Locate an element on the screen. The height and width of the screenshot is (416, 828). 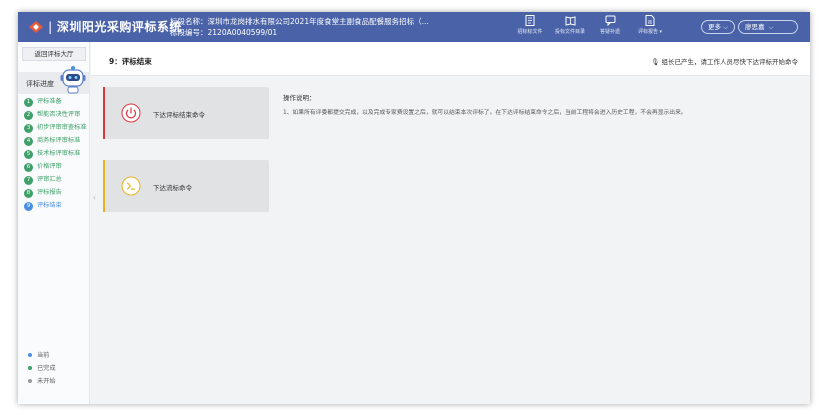
step-item-9: 9 评标结束 is located at coordinates (56, 206).